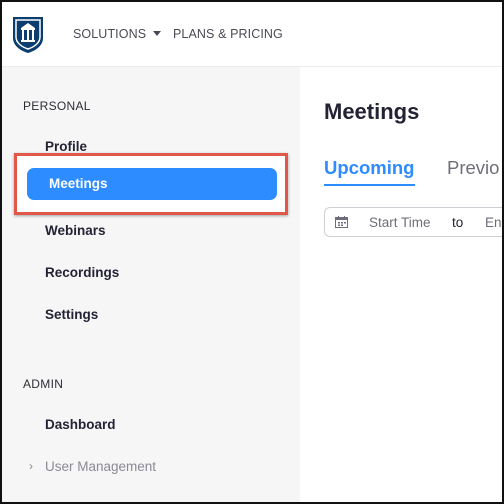  What do you see at coordinates (71, 314) in the screenshot?
I see `sidebar-item-settings: Settings` at bounding box center [71, 314].